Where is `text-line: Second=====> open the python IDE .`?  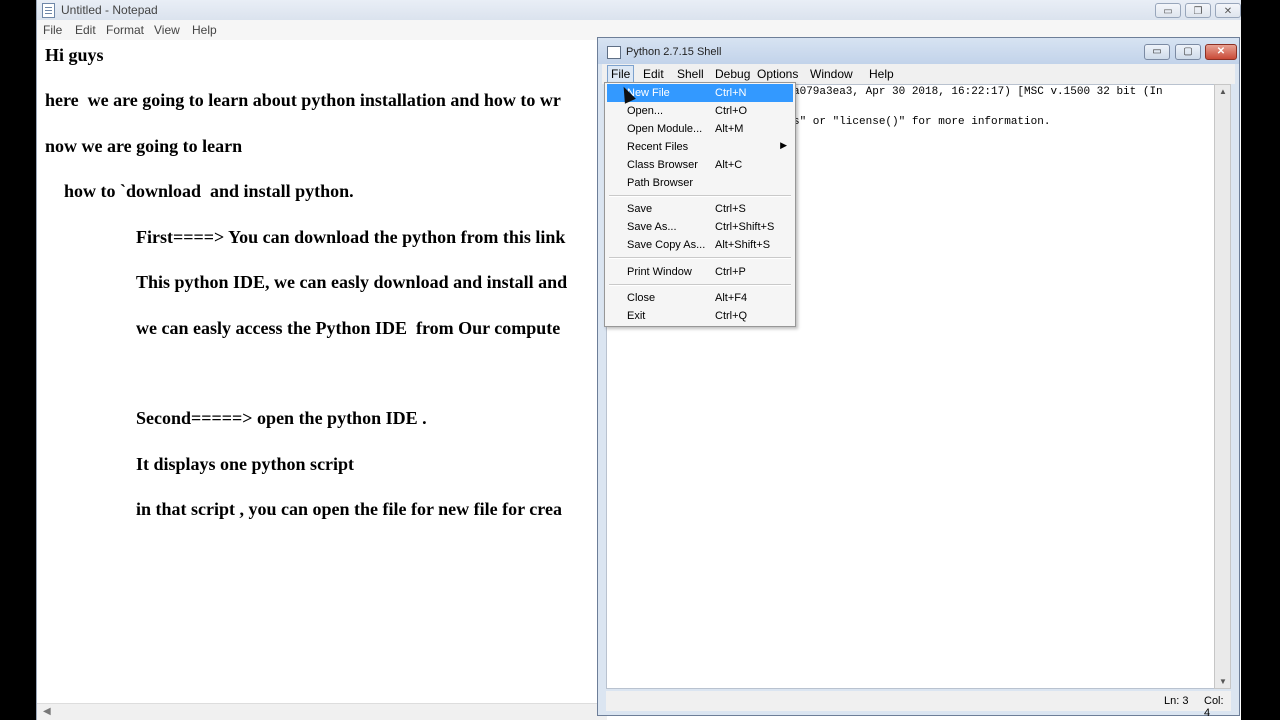 text-line: Second=====> open the python IDE . is located at coordinates (281, 418).